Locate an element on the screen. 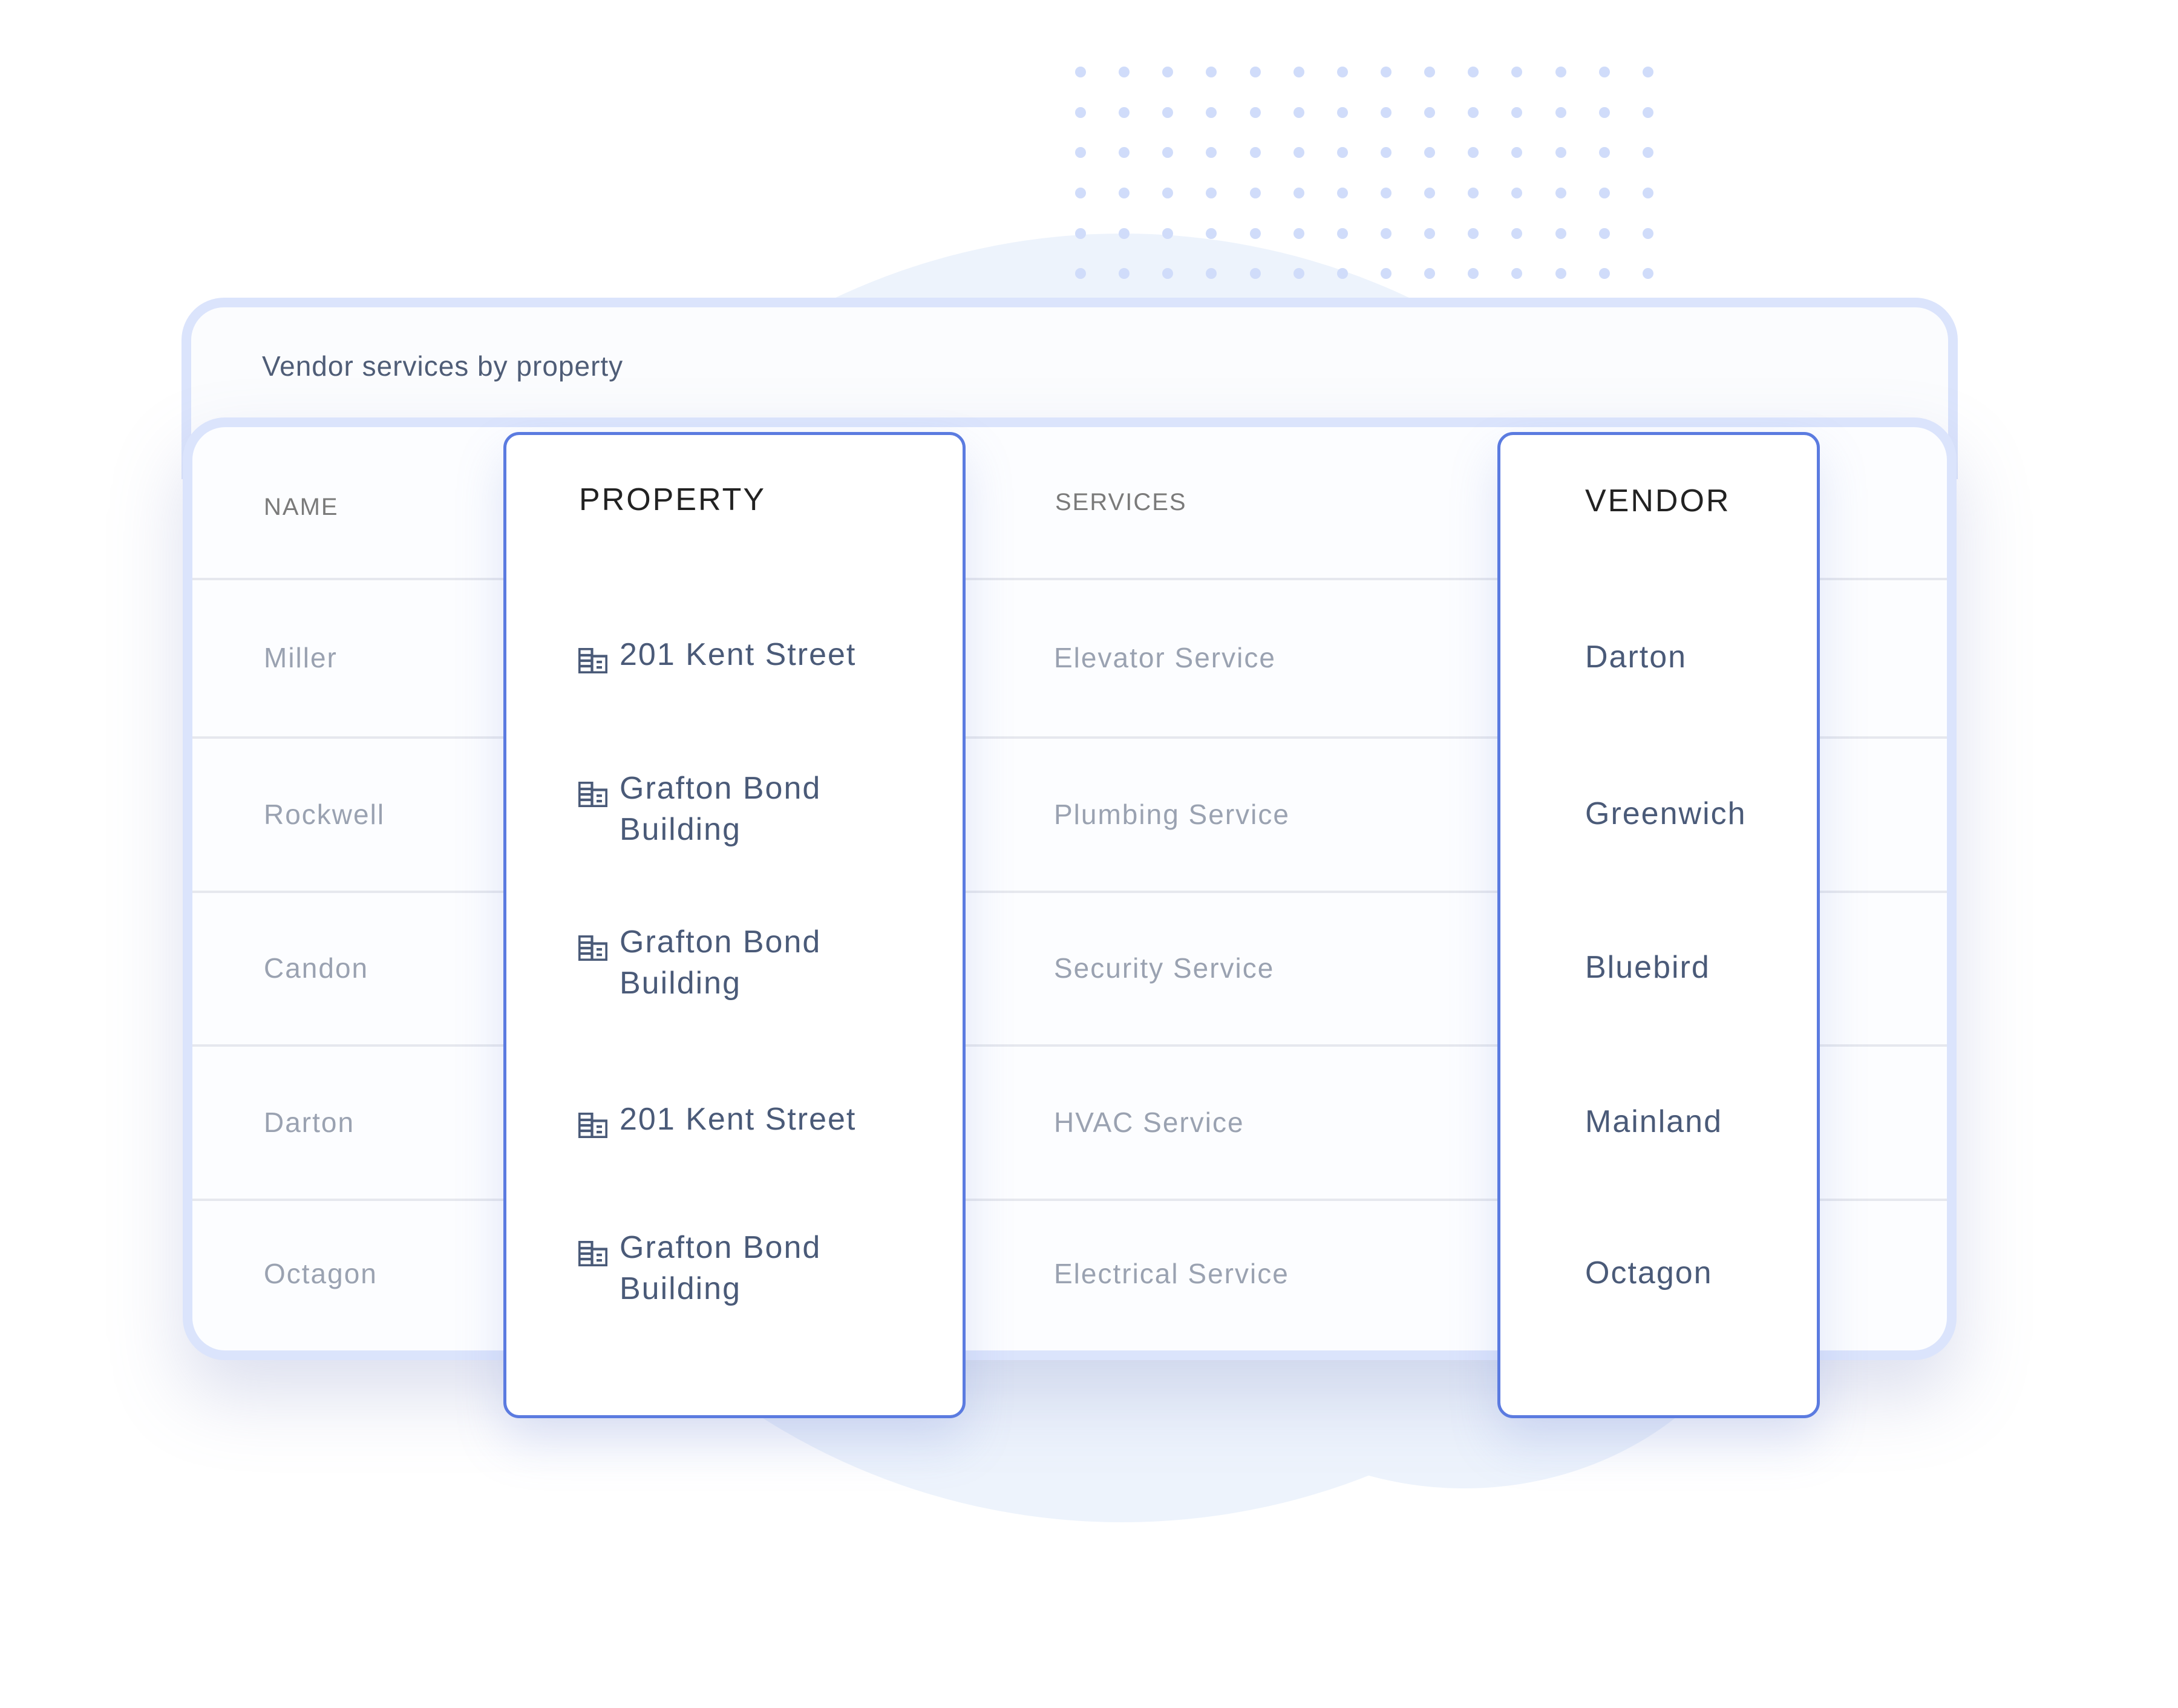  column-header-property: PROPERTY is located at coordinates (672, 500).